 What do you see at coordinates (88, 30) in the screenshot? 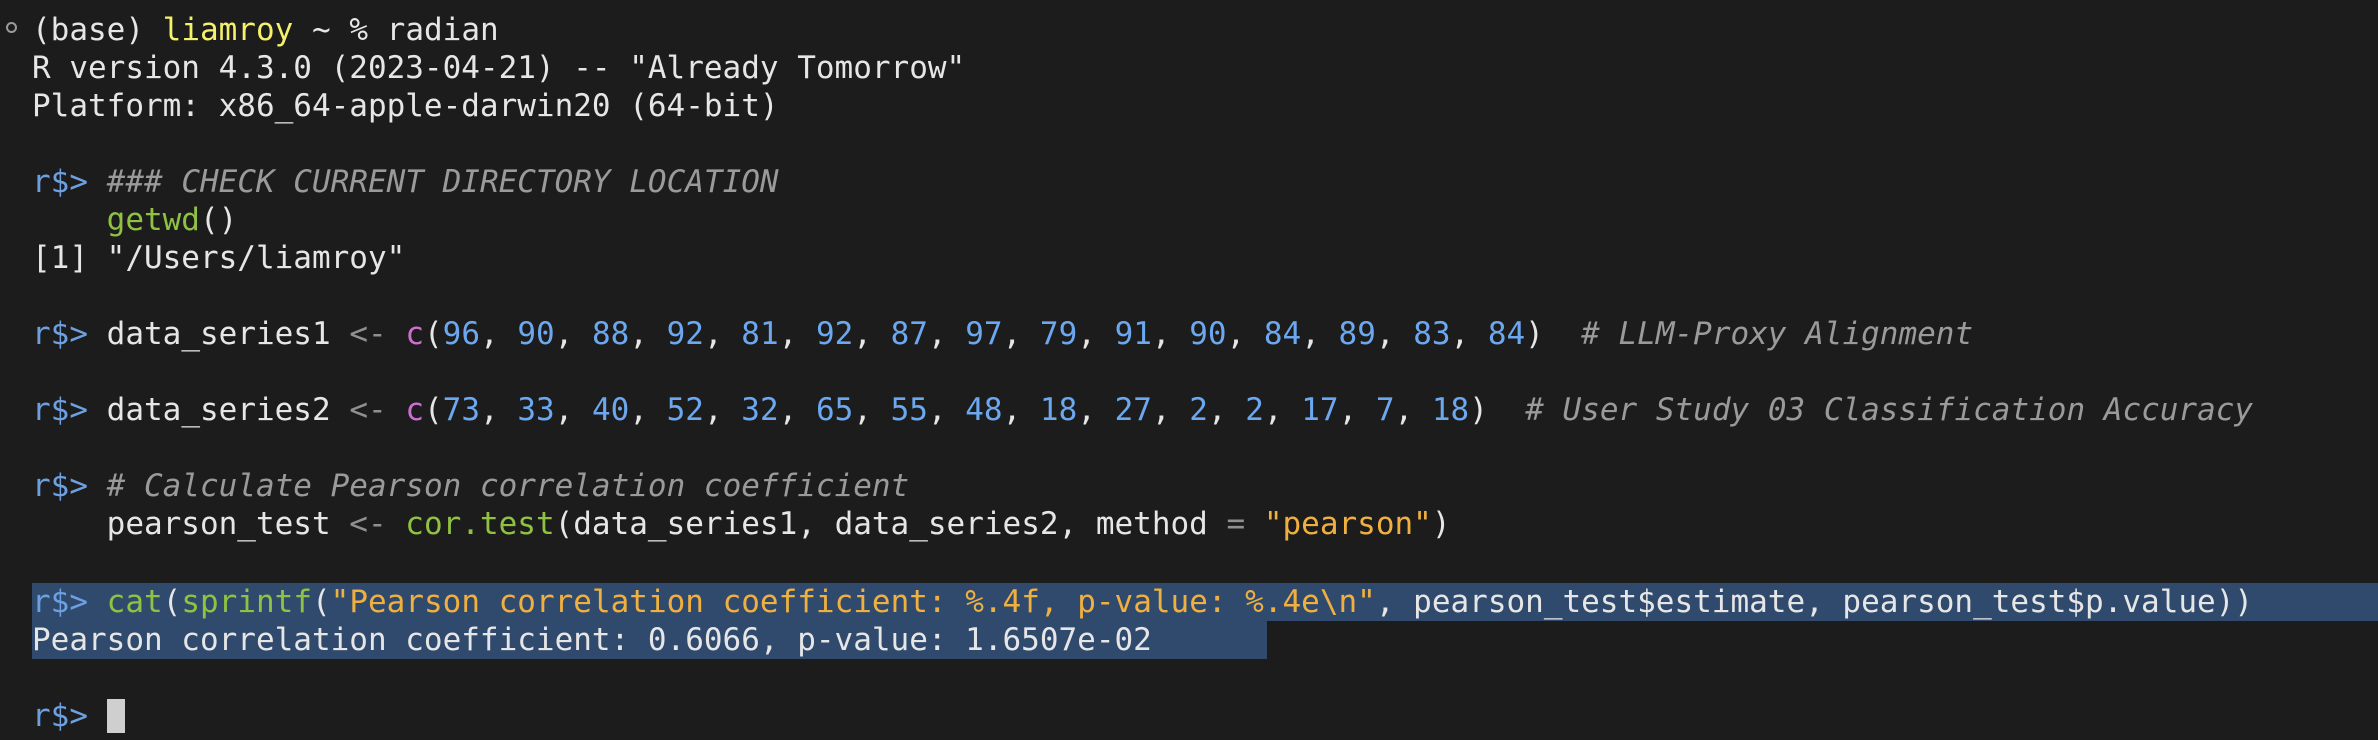
I see `conda-env: (base)` at bounding box center [88, 30].